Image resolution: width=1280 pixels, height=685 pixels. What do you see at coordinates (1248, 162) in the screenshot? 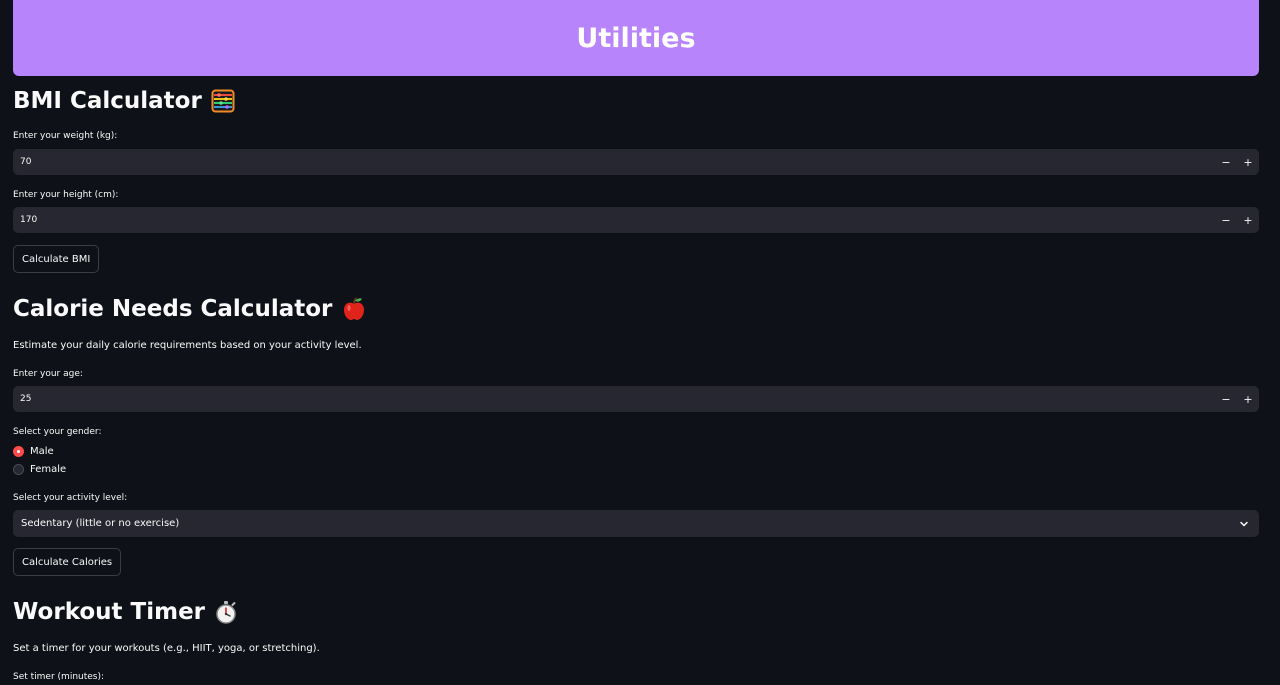
I see `weight-increment-button: +` at bounding box center [1248, 162].